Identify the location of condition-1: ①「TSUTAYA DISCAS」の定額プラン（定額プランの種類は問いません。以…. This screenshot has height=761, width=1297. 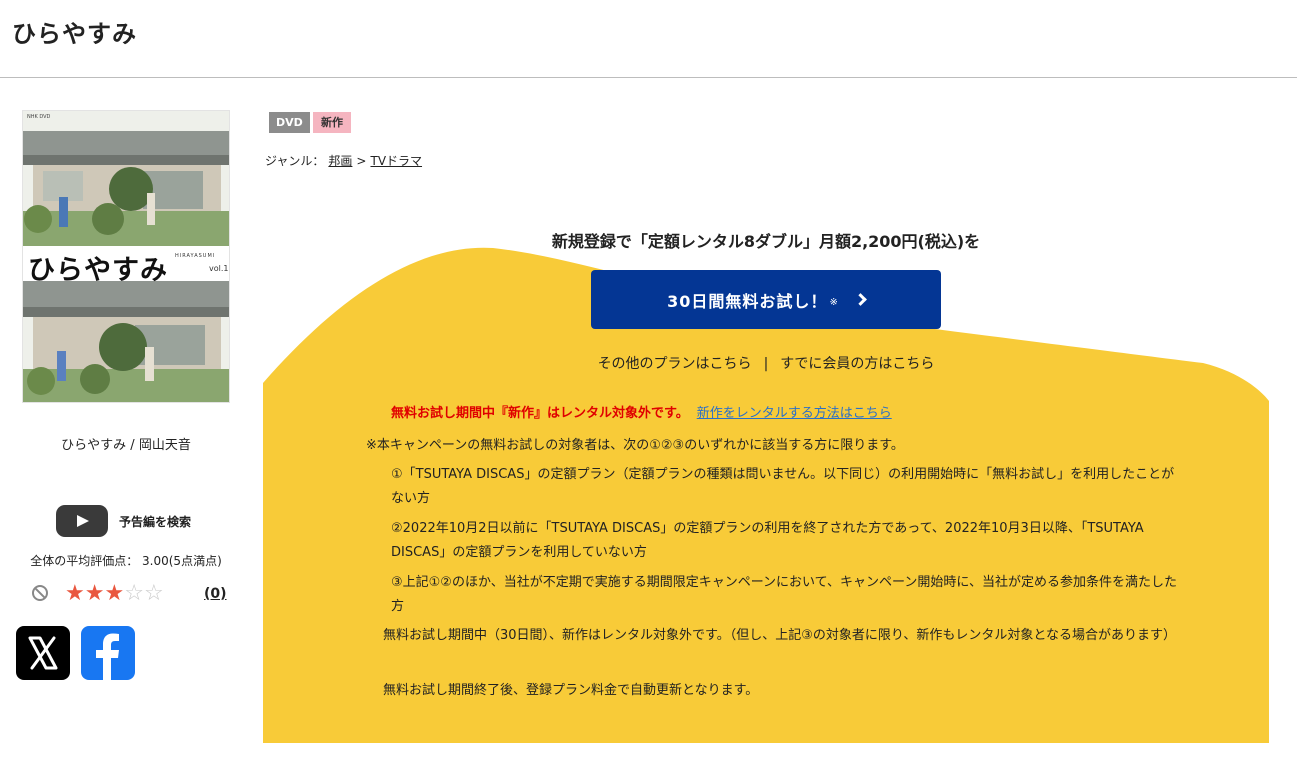
(783, 486).